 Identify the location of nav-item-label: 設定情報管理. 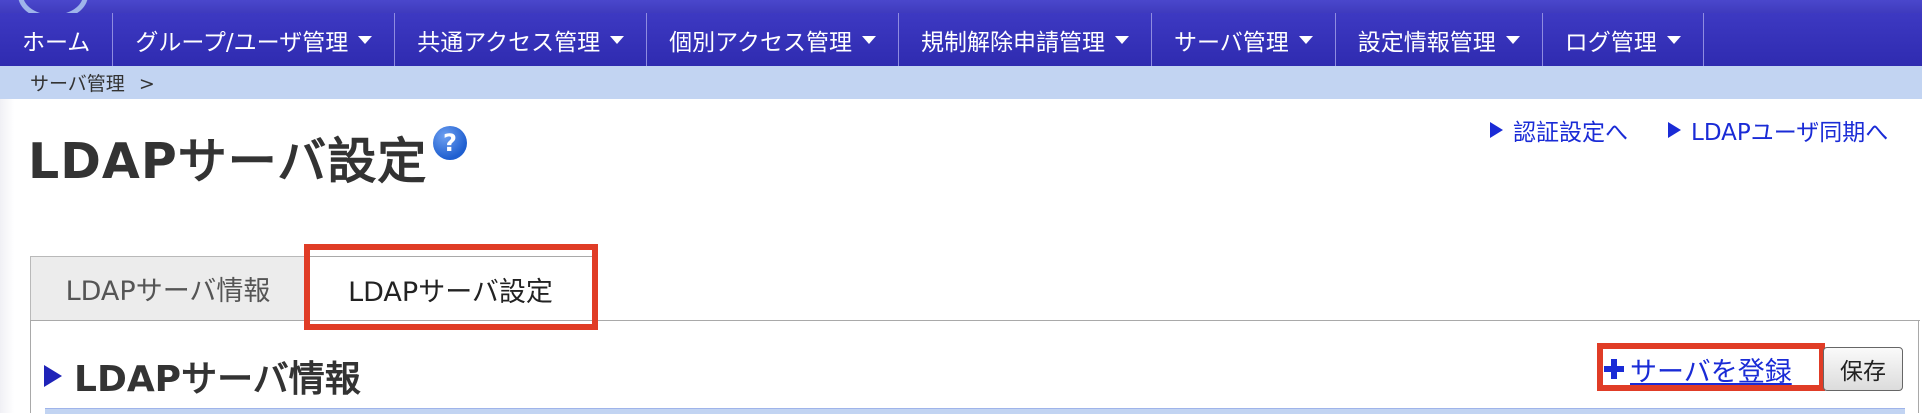
(1426, 42).